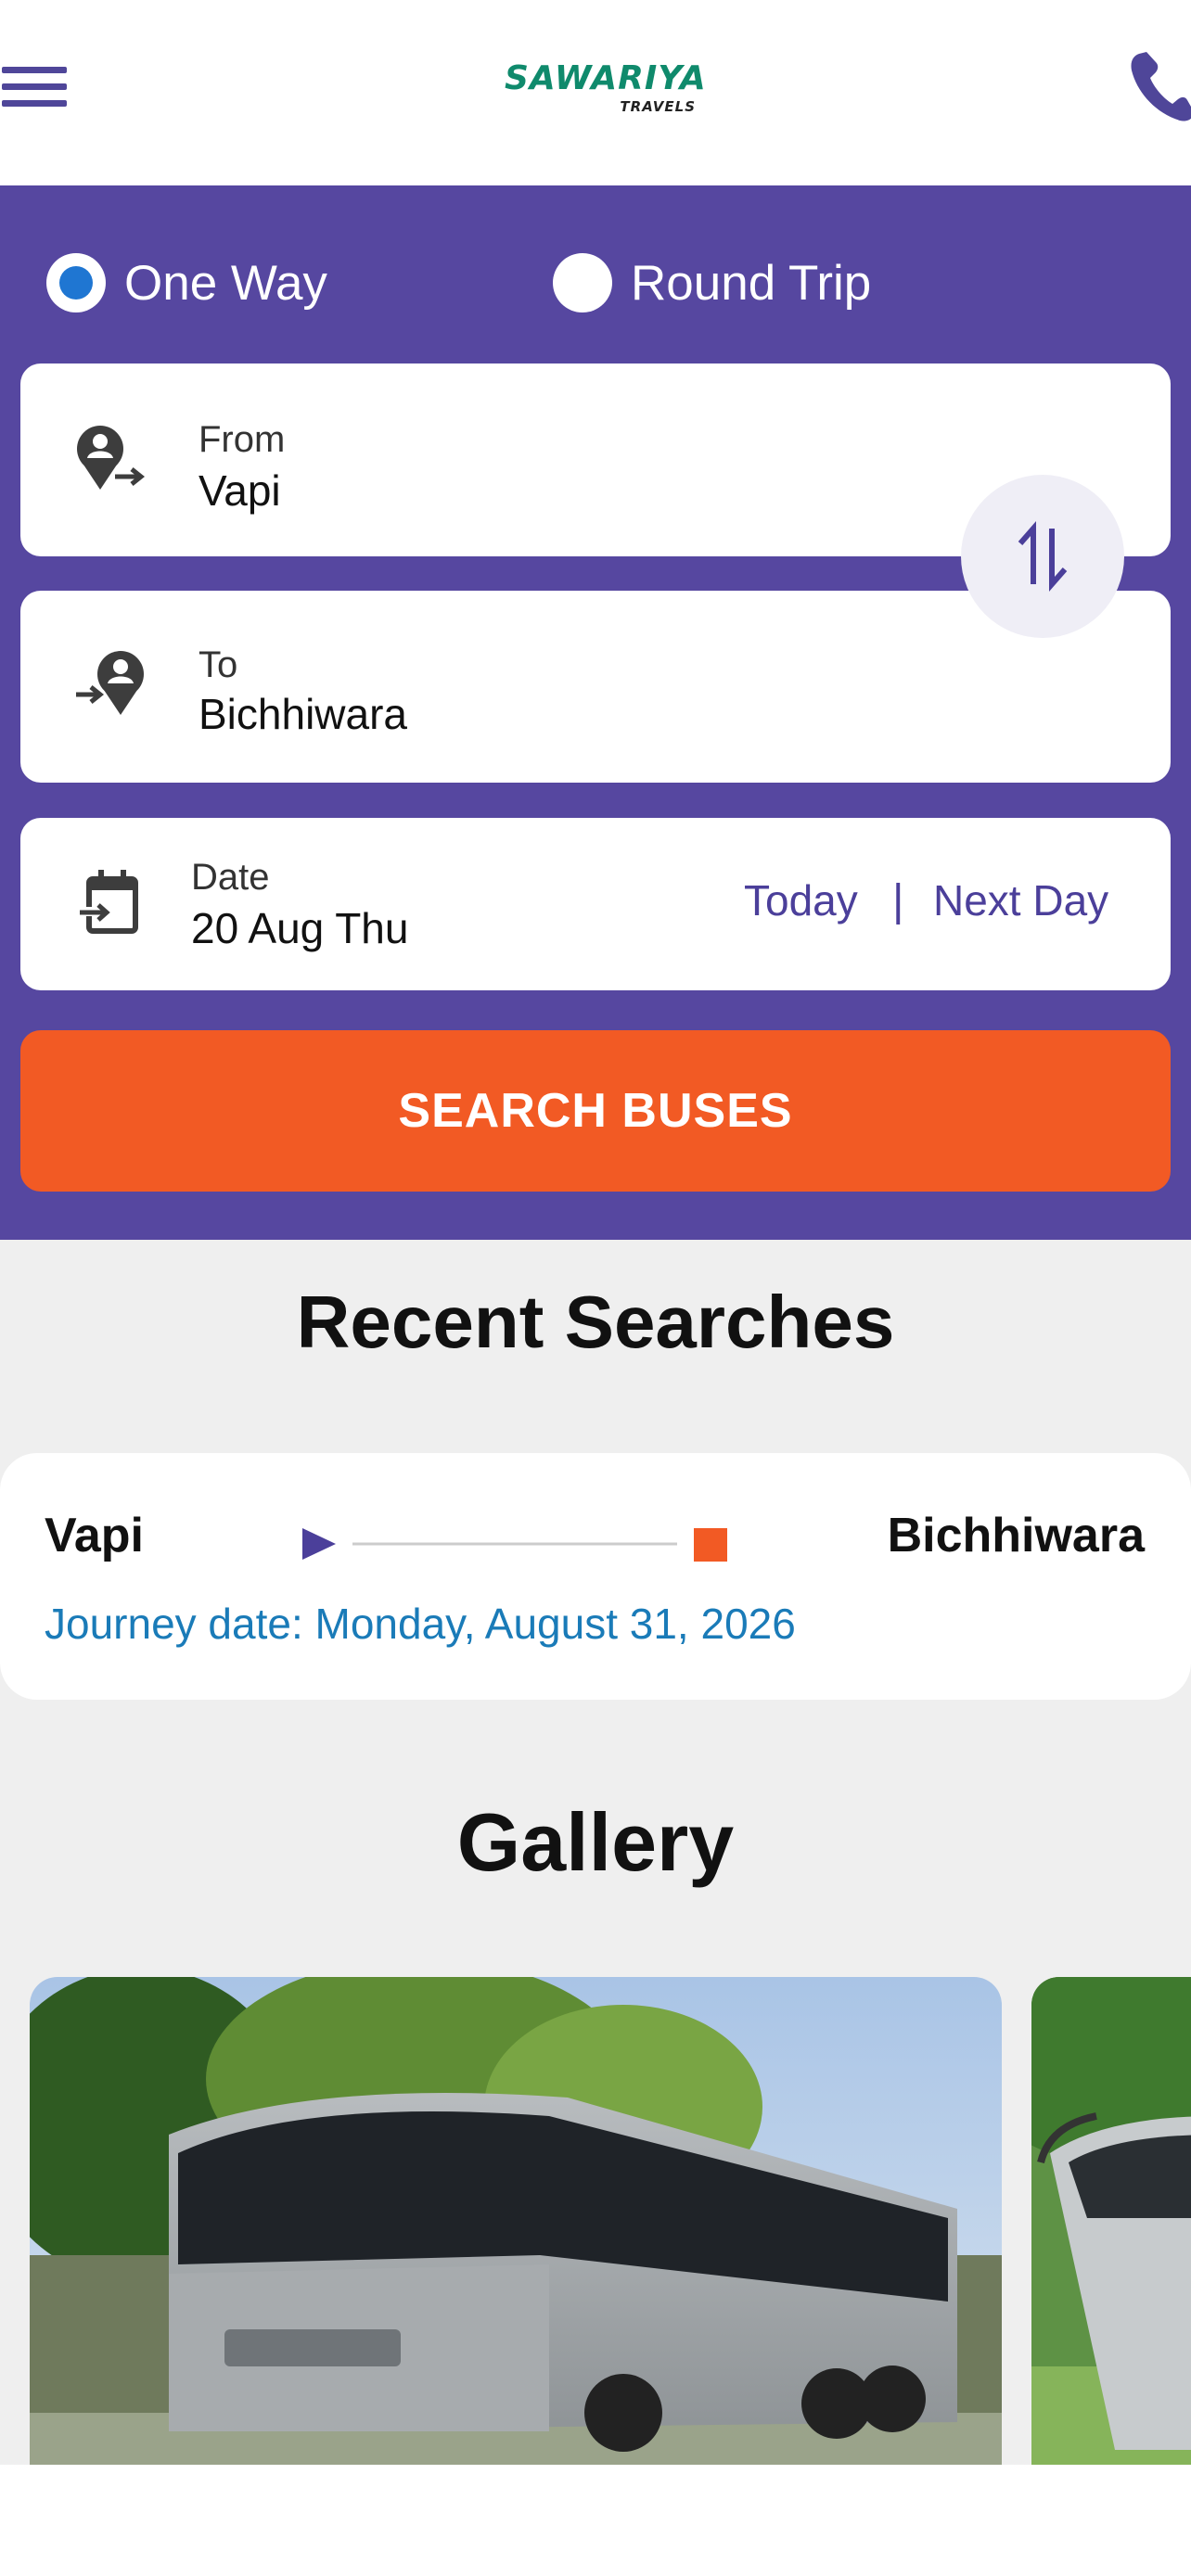  I want to click on from-value: Vapi, so click(239, 491).